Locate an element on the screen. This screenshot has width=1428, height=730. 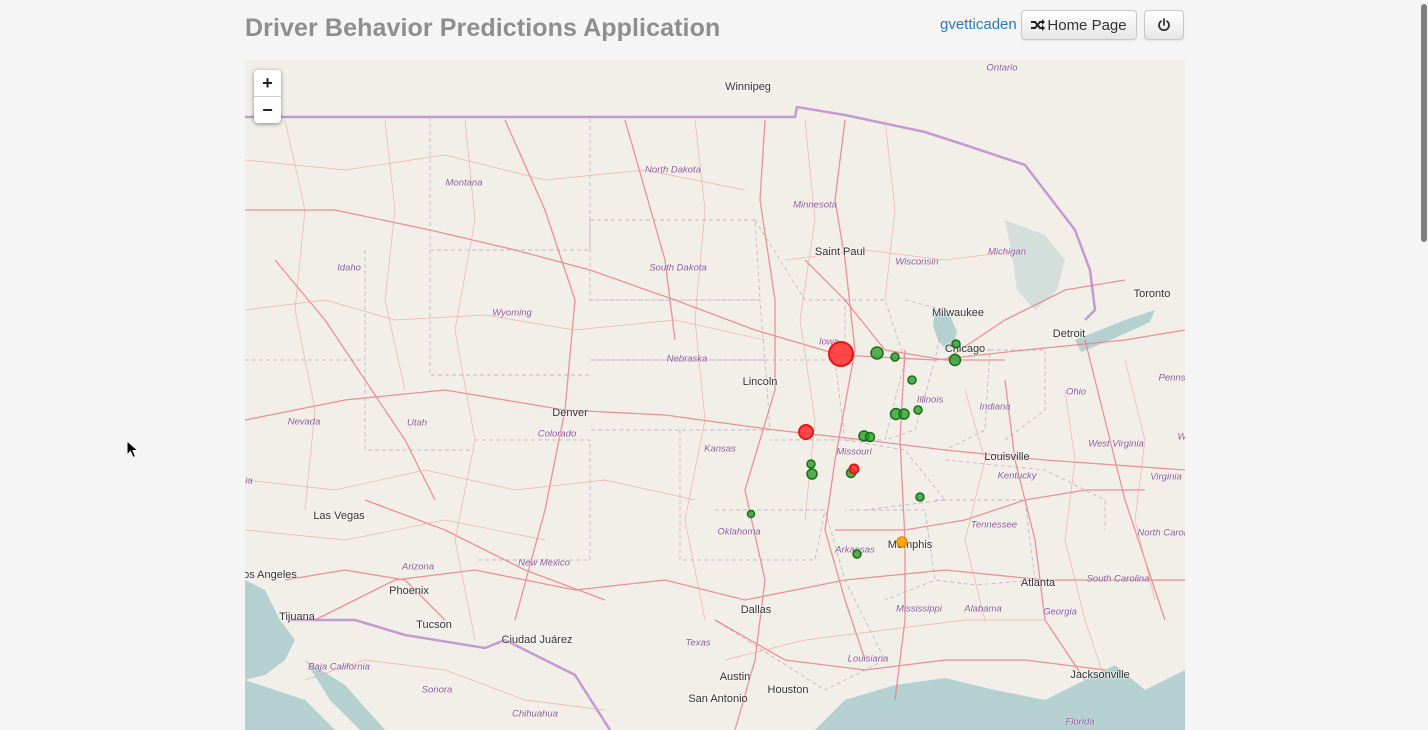
logout-button is located at coordinates (1164, 25).